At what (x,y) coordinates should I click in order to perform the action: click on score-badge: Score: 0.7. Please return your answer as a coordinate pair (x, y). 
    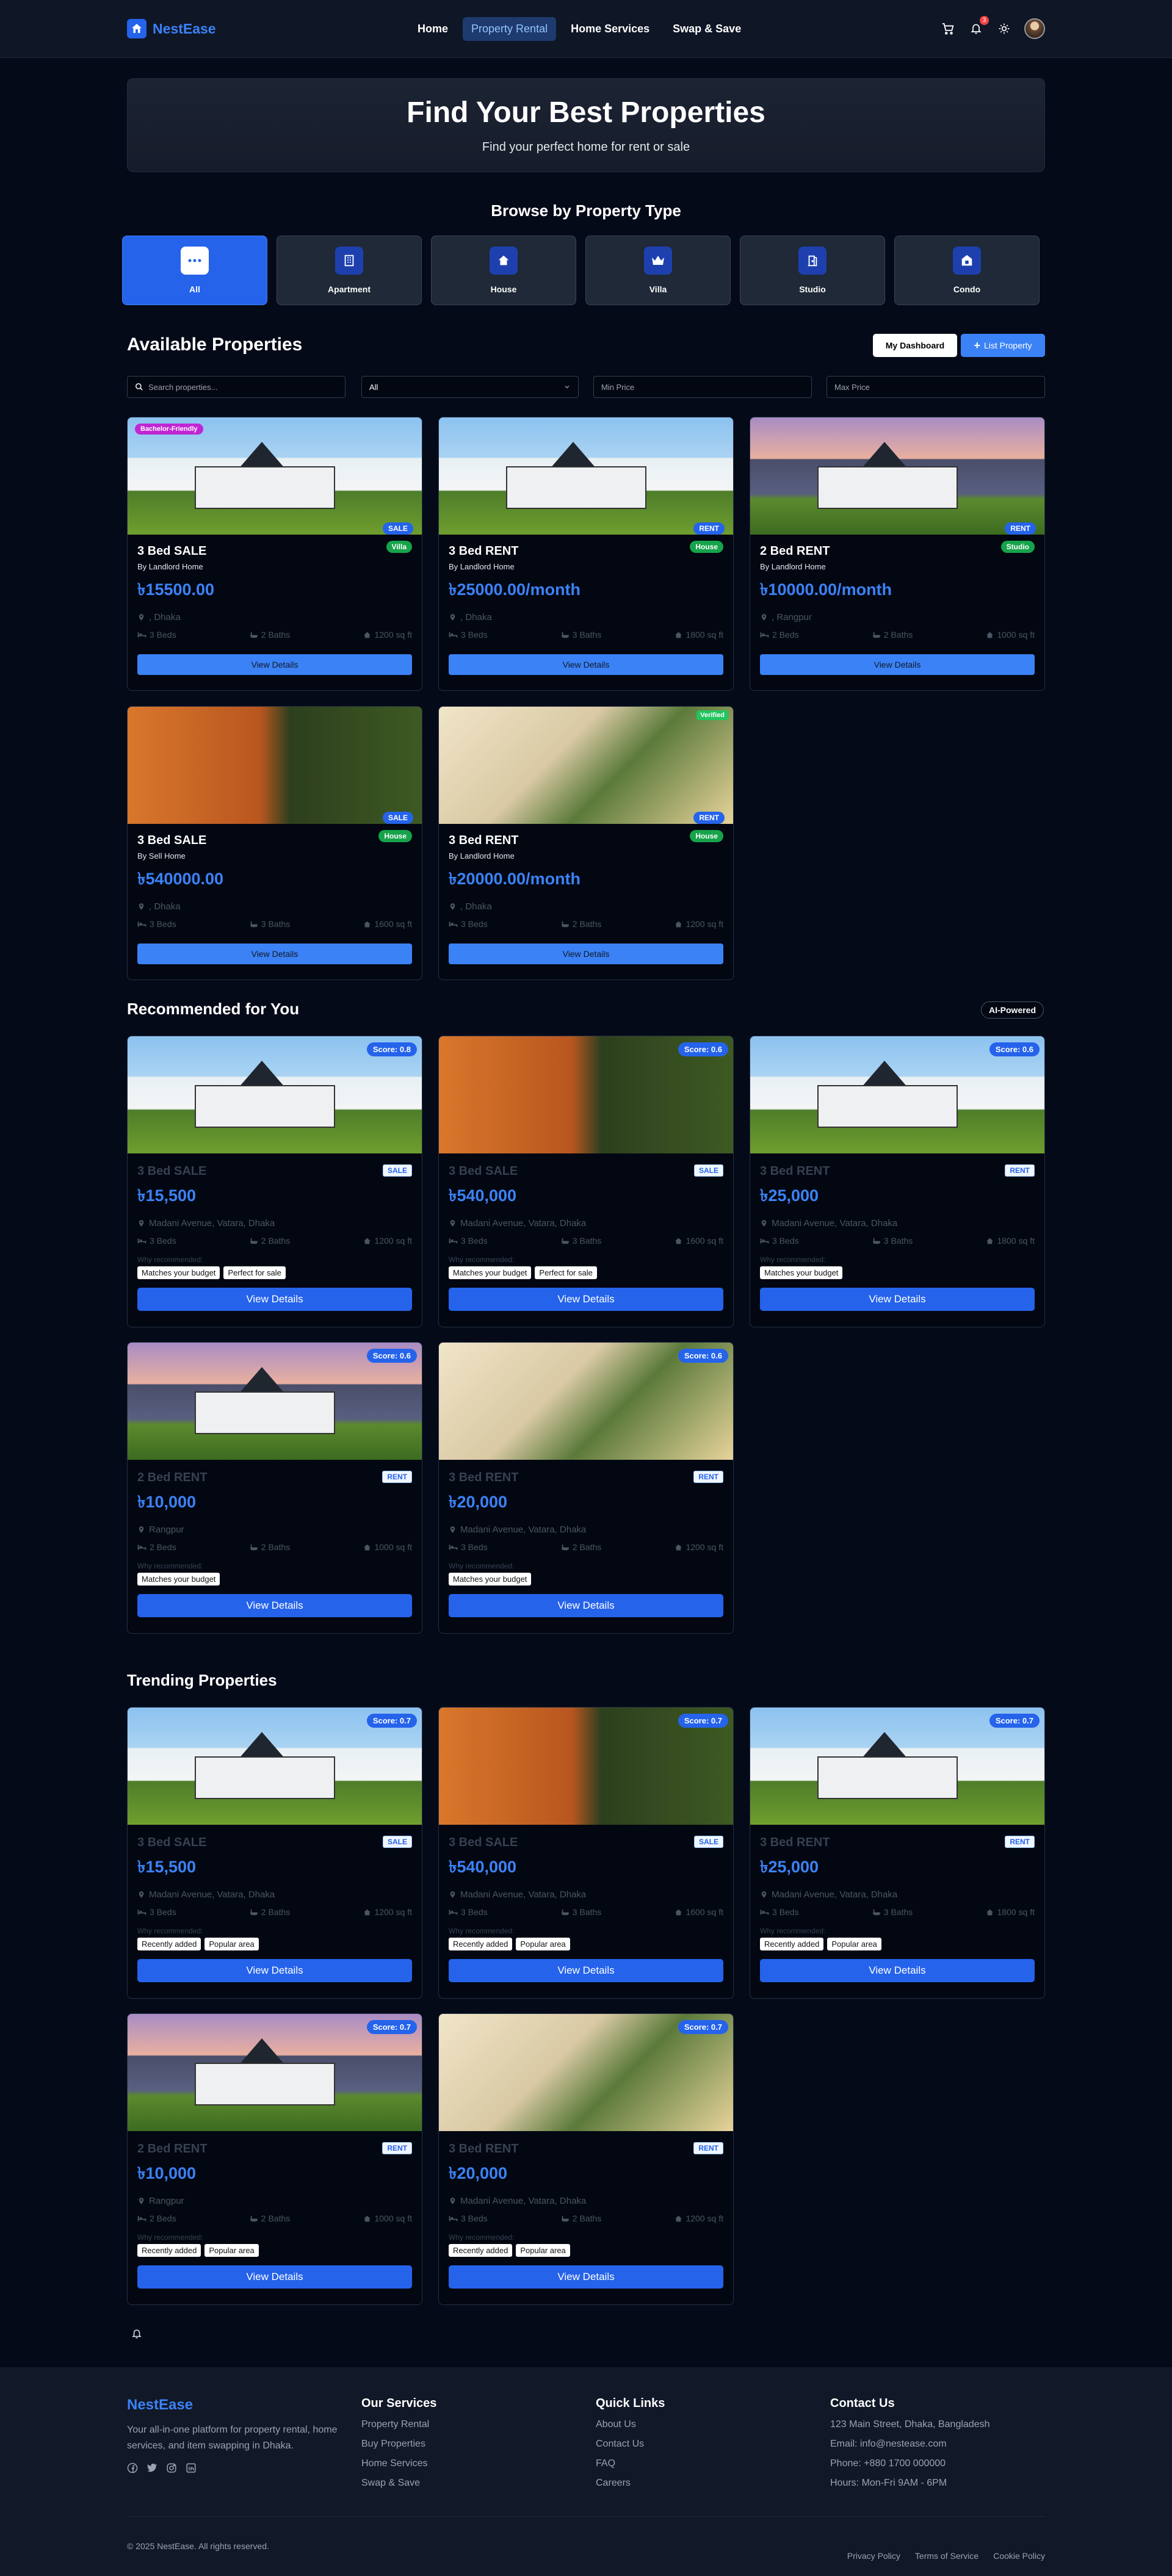
    Looking at the image, I should click on (703, 1721).